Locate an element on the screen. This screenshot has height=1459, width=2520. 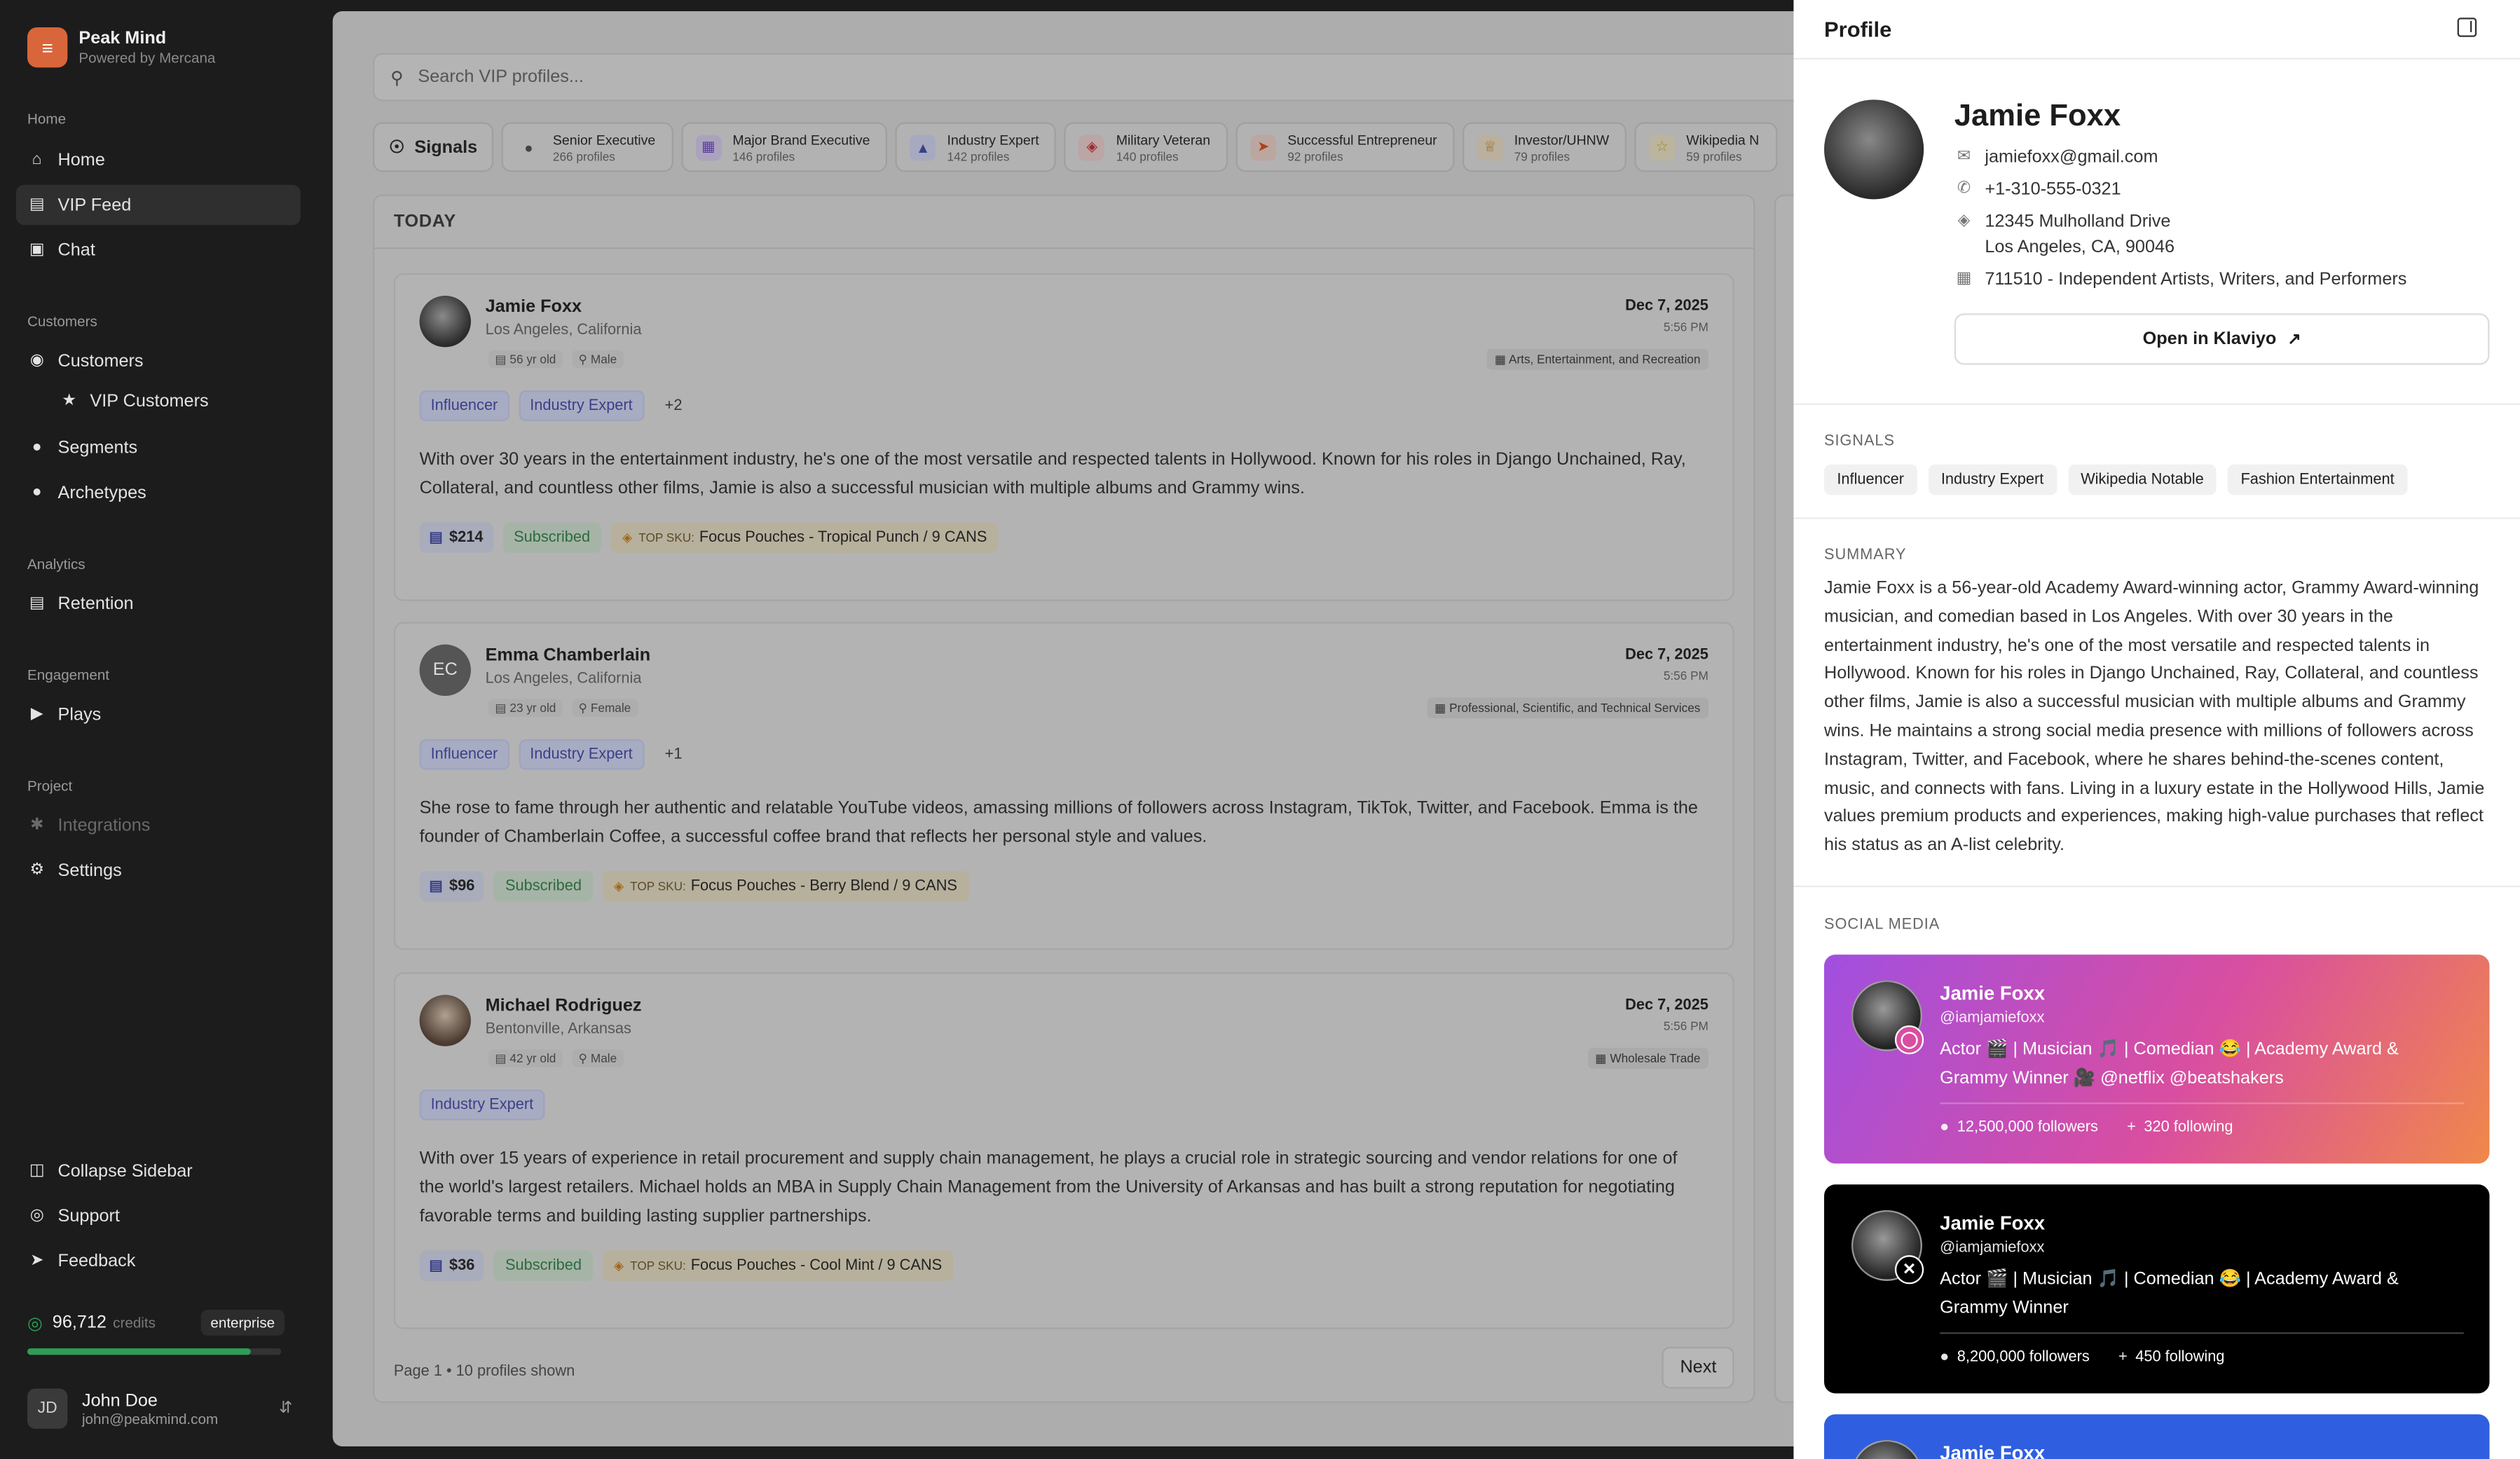
followers-count: 12,500,000 followers is located at coordinates (2027, 1127).